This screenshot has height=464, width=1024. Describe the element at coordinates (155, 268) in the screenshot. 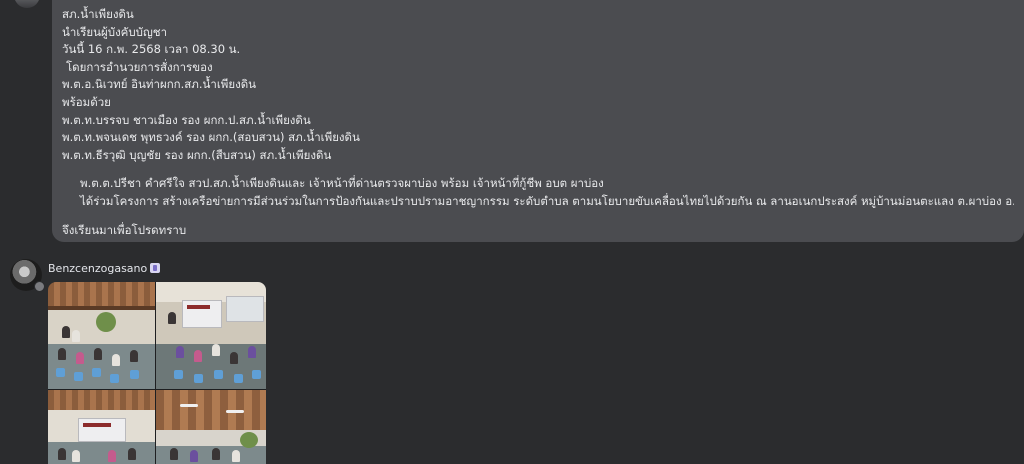

I see `top-fan-badge-icon` at that location.